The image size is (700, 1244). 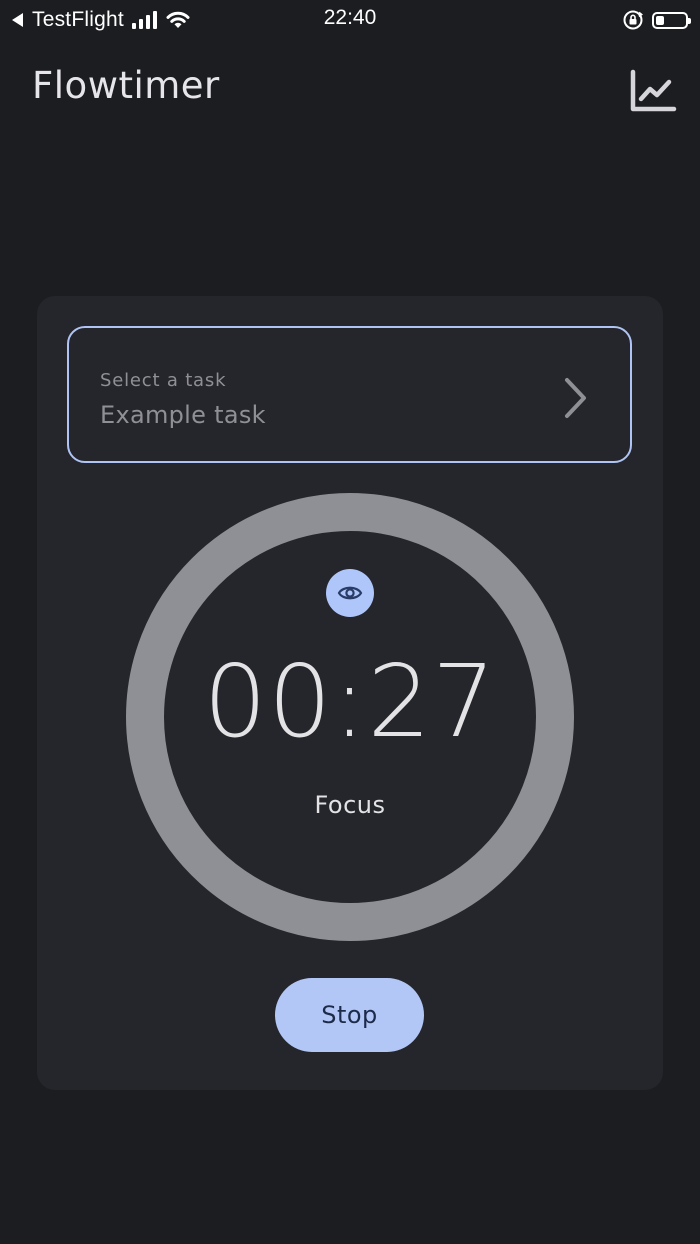 I want to click on chevron-right-icon, so click(x=575, y=398).